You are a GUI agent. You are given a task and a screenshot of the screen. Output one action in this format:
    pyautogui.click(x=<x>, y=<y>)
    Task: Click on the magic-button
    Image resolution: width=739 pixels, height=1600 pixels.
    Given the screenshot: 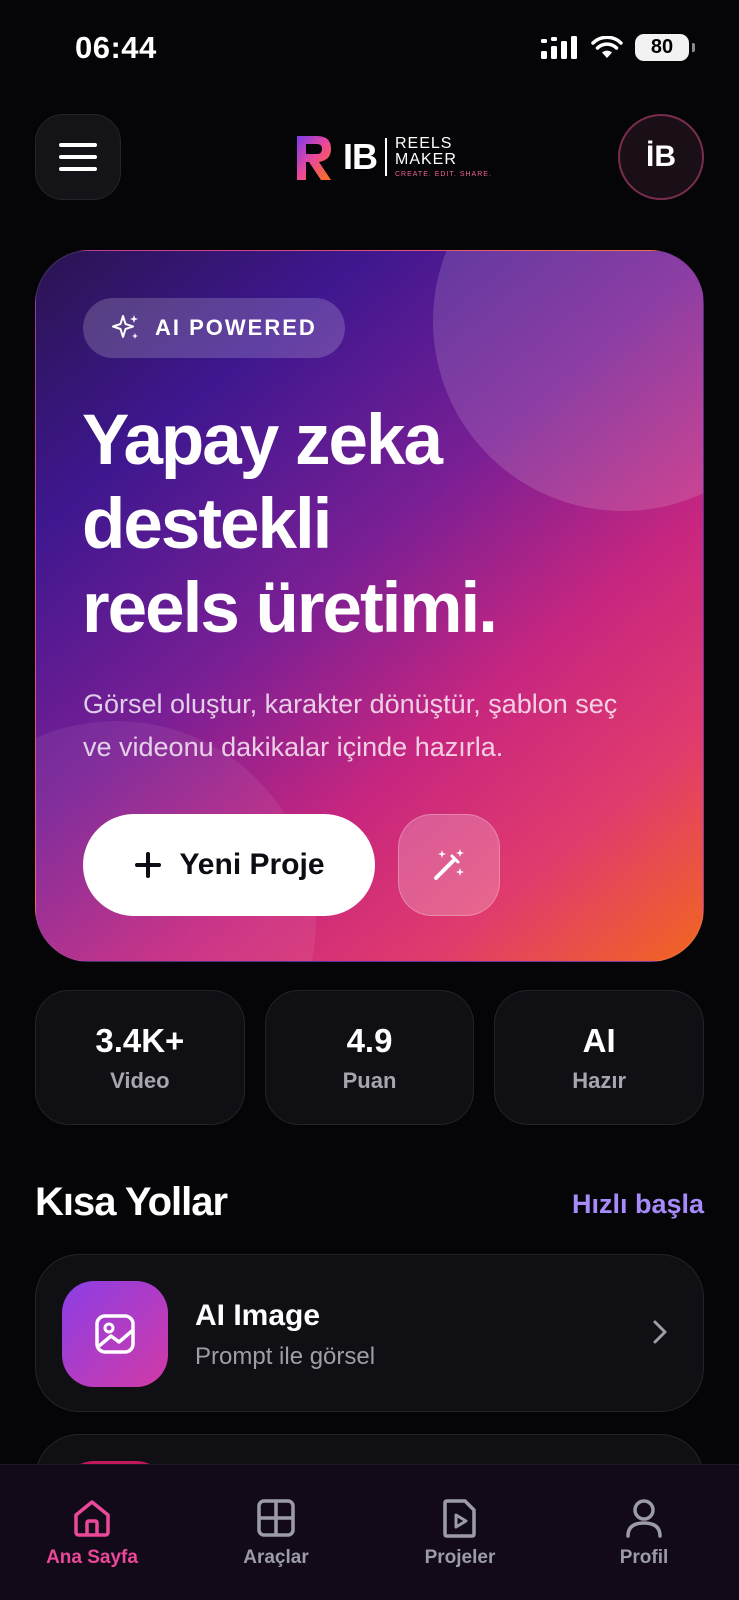 What is the action you would take?
    pyautogui.click(x=449, y=865)
    